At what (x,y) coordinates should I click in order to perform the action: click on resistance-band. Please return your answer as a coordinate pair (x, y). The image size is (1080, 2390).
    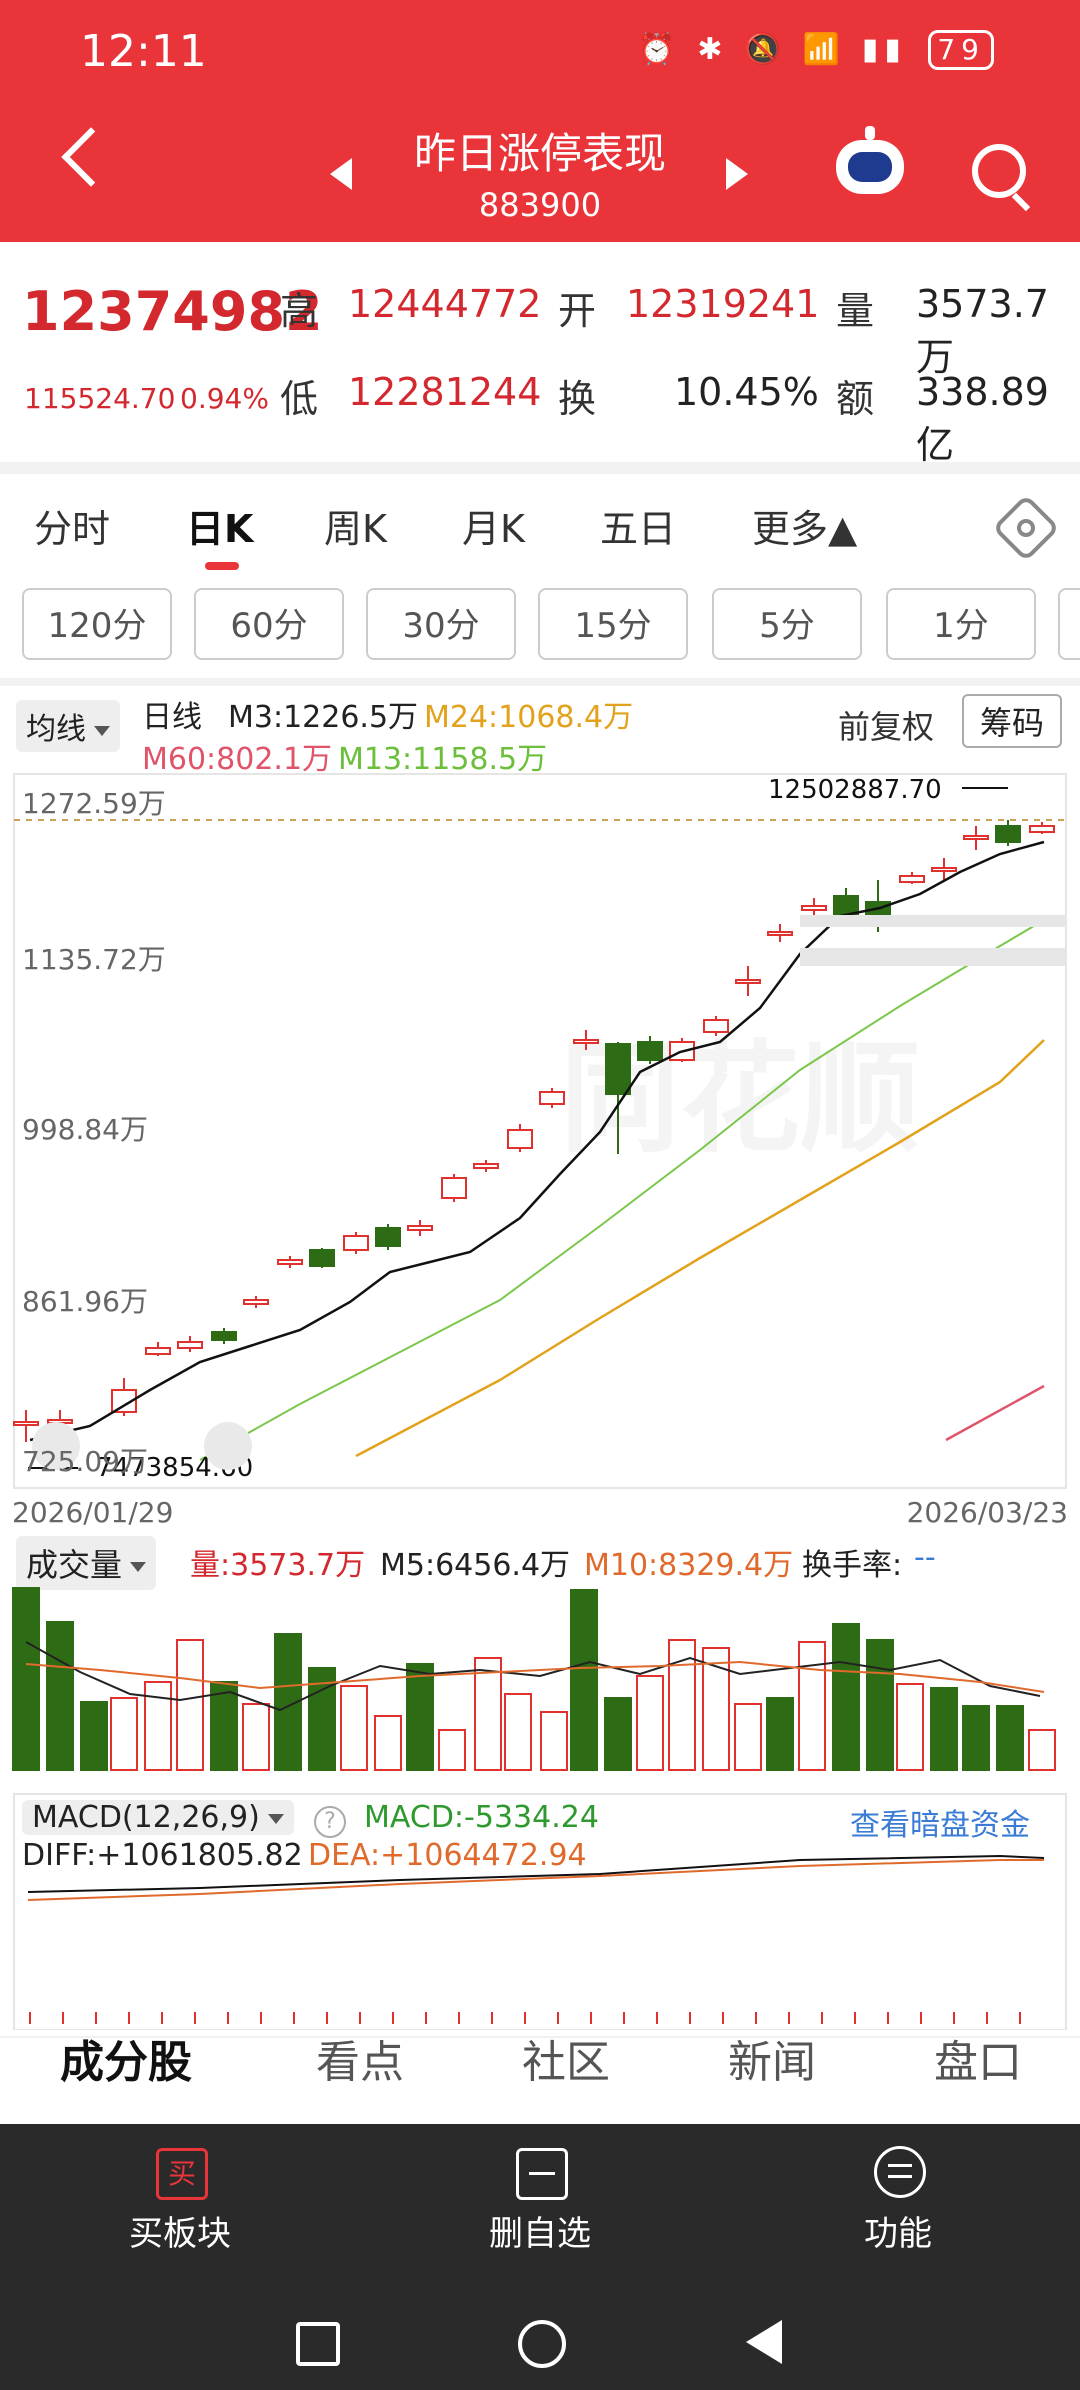
    Looking at the image, I should click on (933, 921).